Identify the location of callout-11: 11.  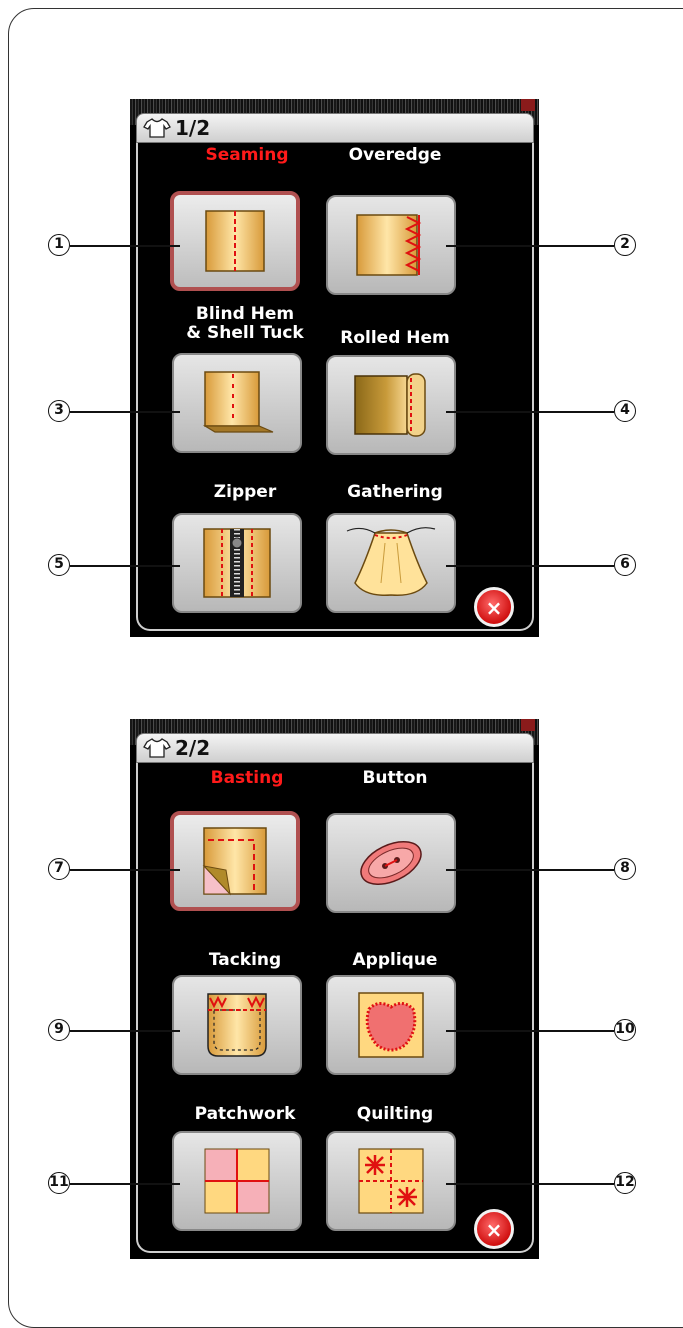
(59, 1183).